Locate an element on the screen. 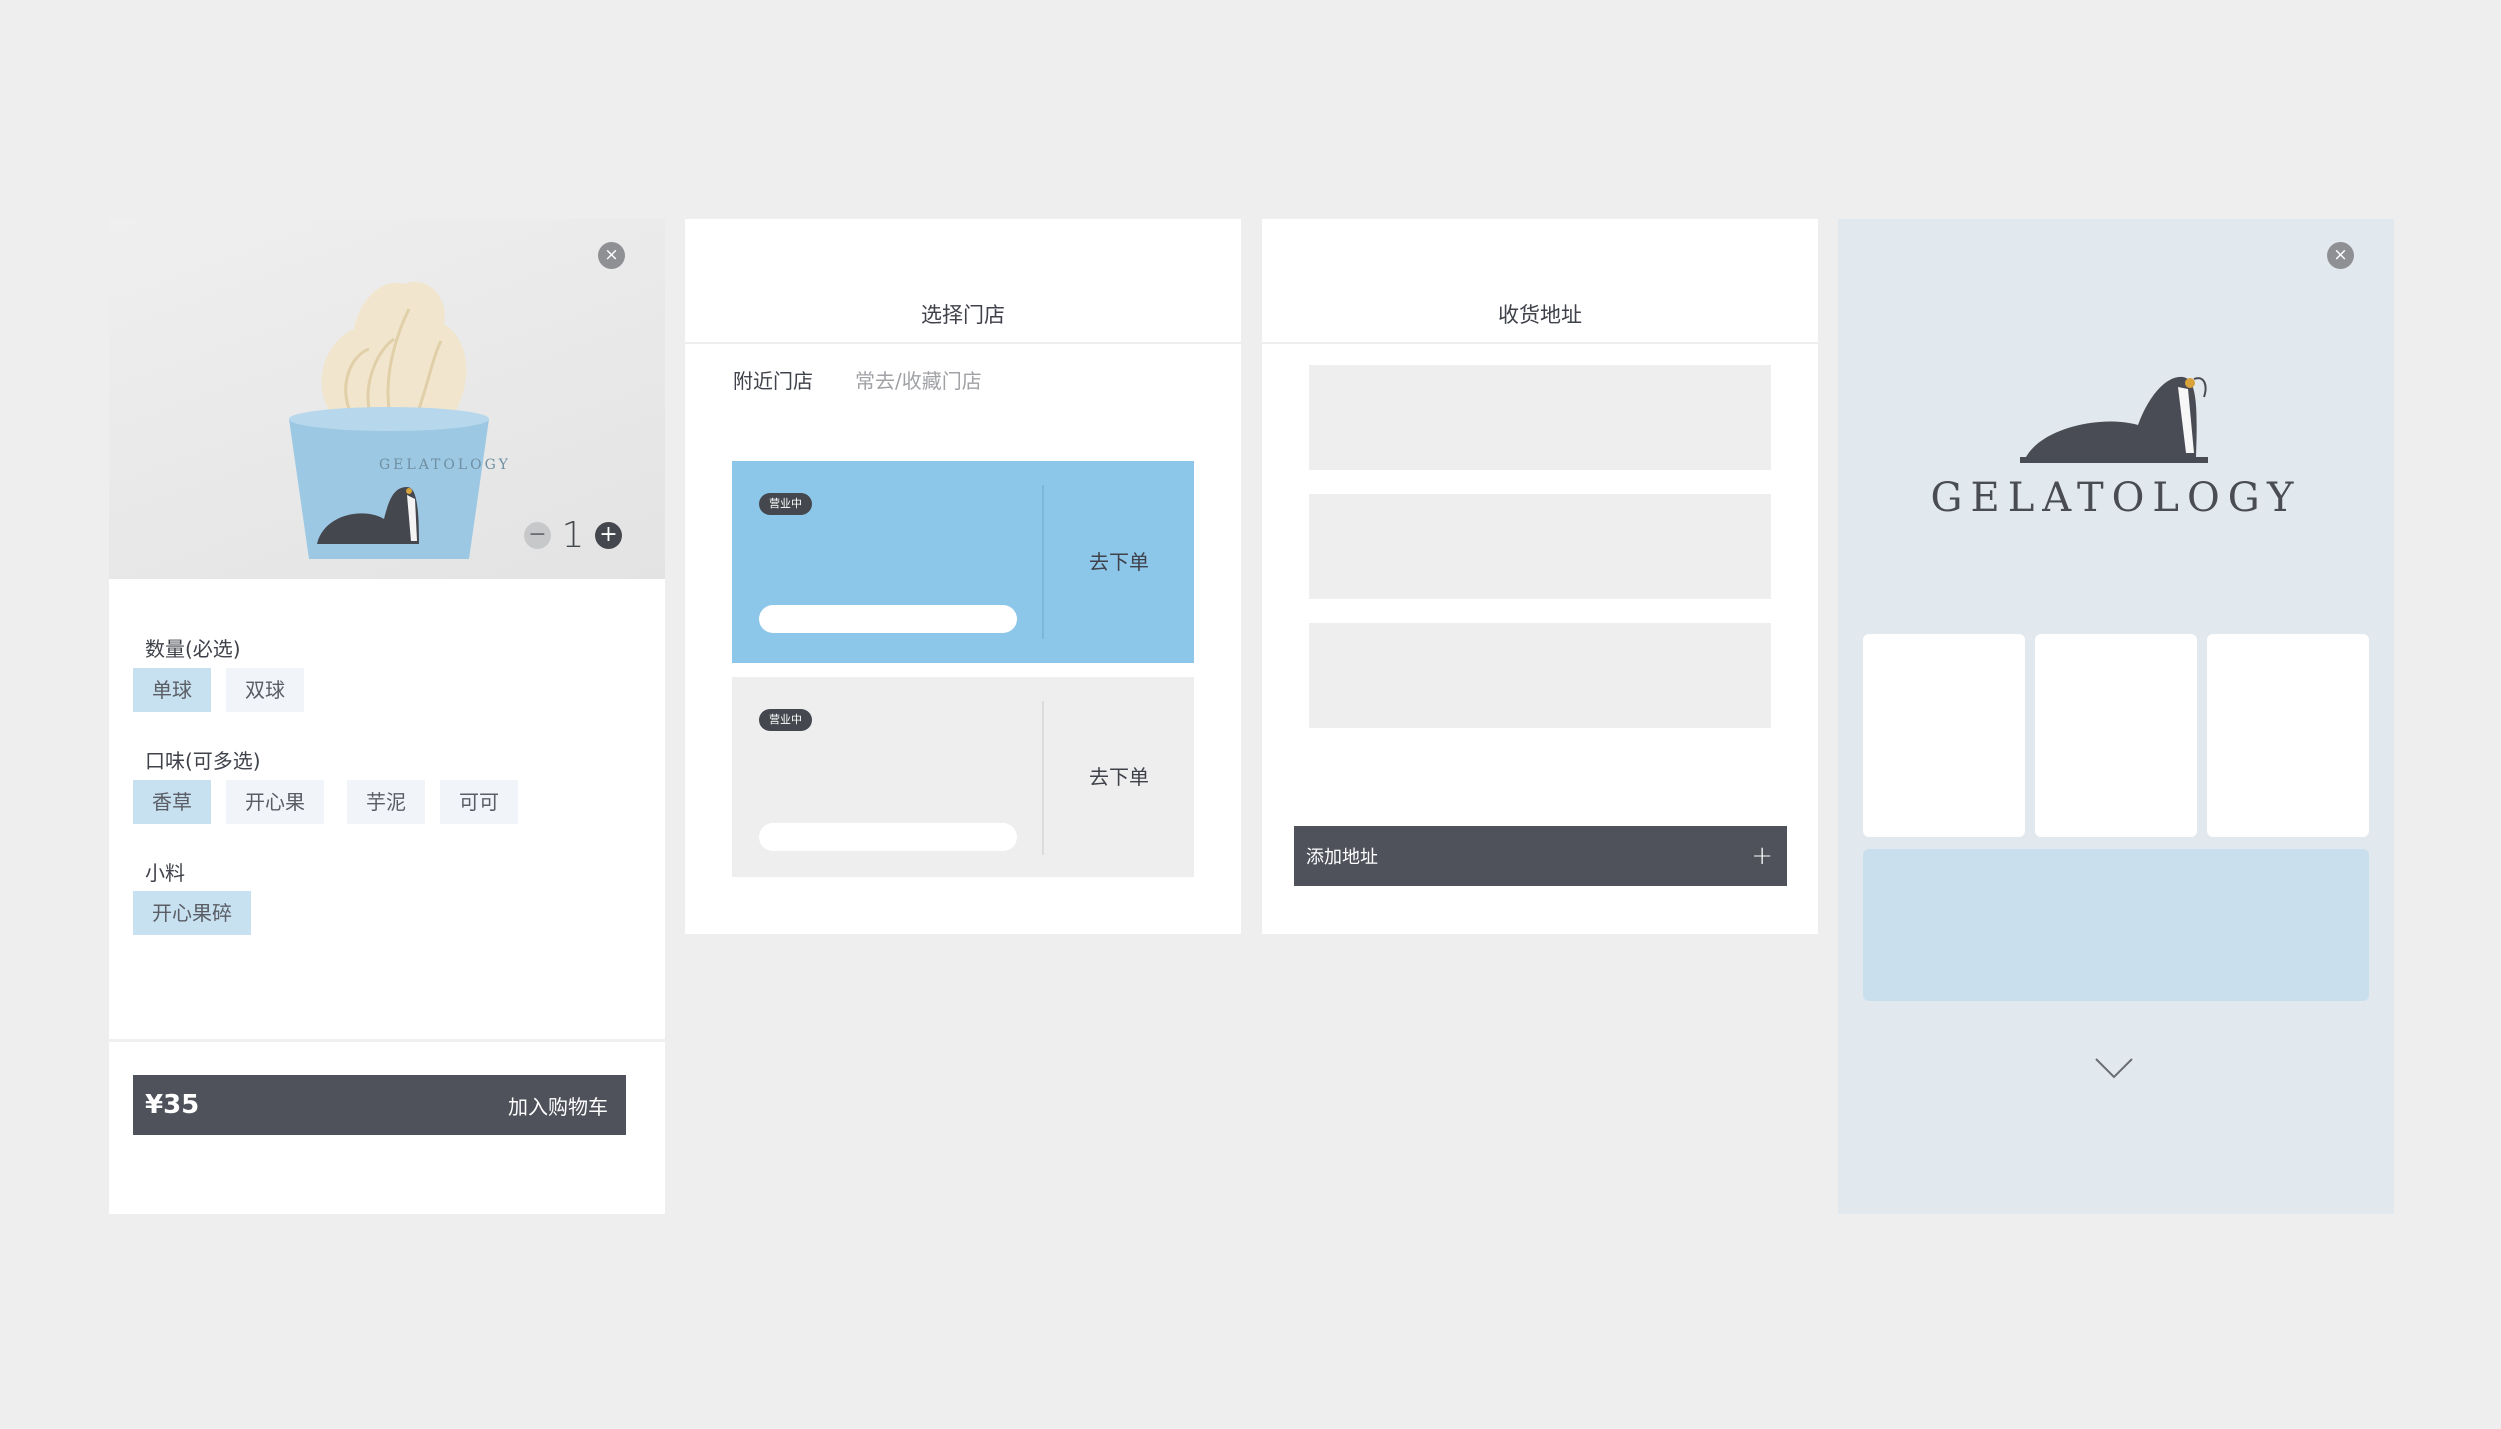 Image resolution: width=2501 pixels, height=1429 pixels. quantity-value: 1 is located at coordinates (573, 535).